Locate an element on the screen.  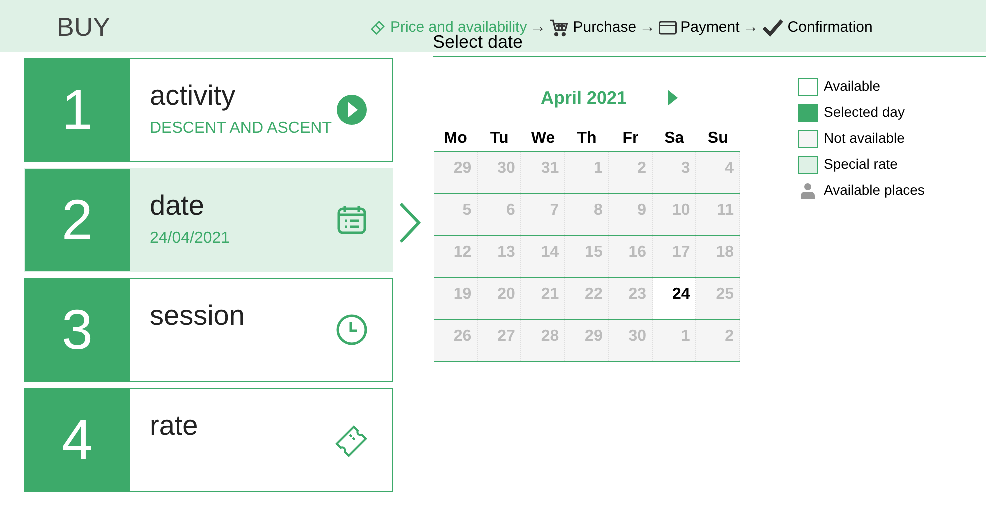
step-title: date is located at coordinates (178, 206).